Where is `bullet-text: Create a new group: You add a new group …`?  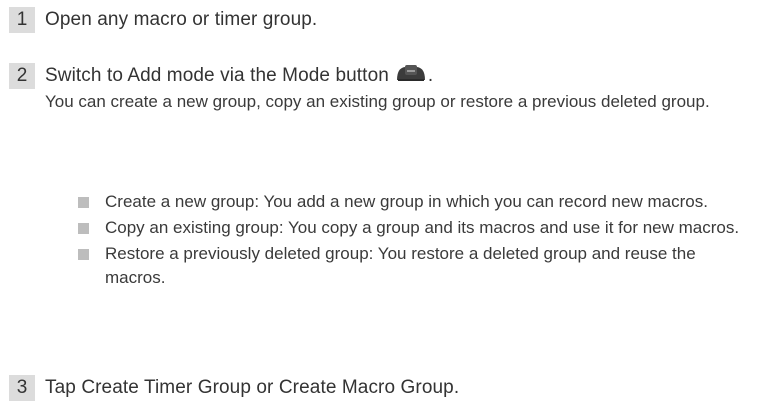 bullet-text: Create a new group: You add a new group … is located at coordinates (406, 201).